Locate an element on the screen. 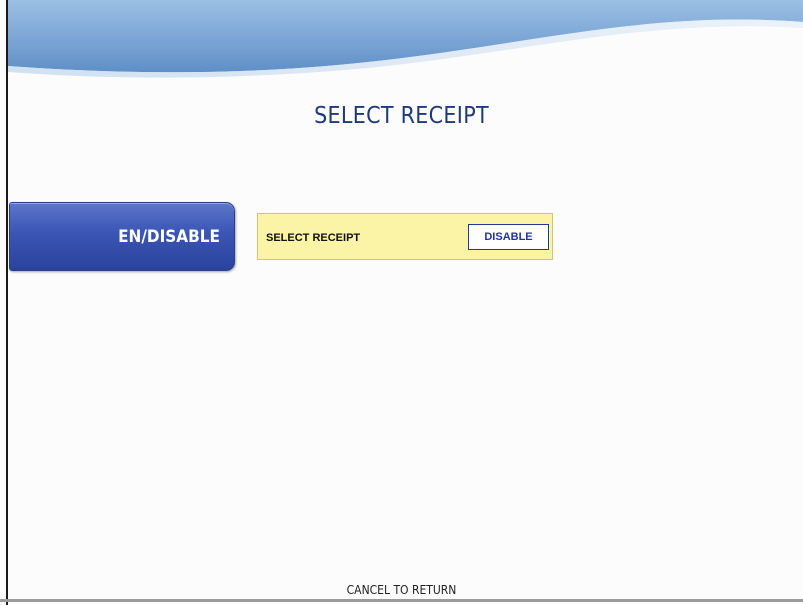  header-wave-banner is located at coordinates (405, 39).